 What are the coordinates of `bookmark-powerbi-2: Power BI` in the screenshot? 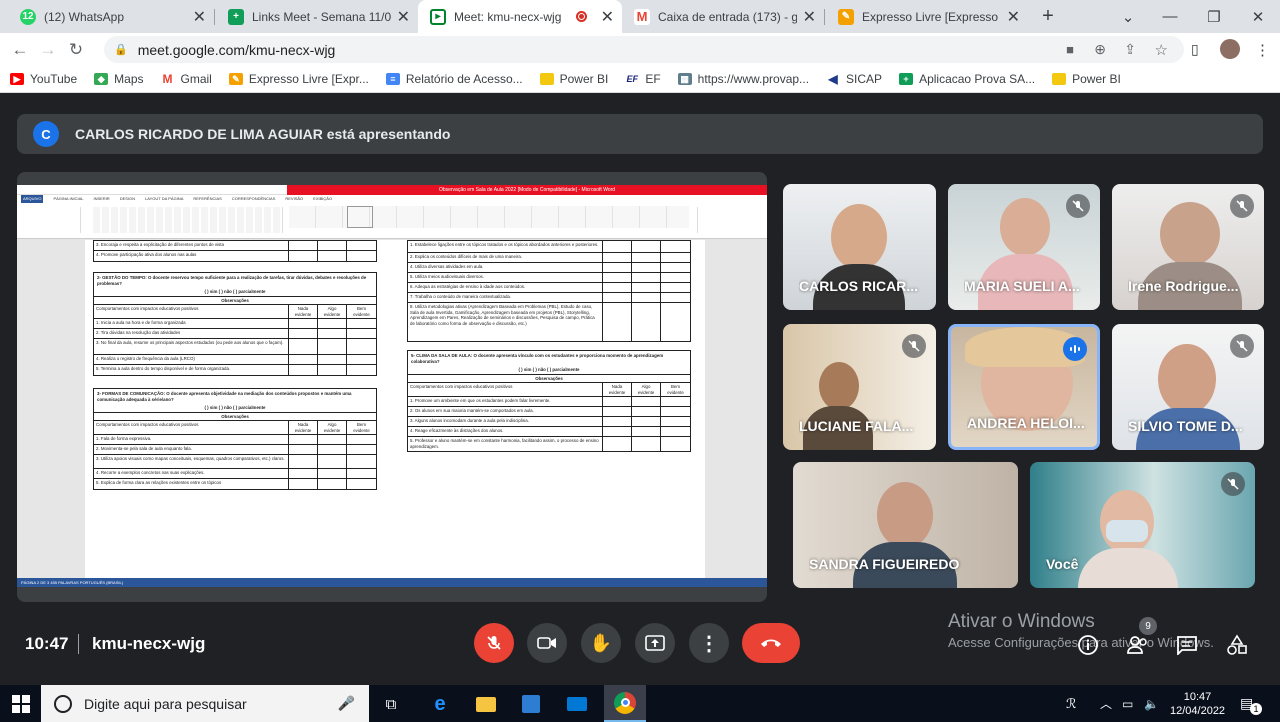 It's located at (1086, 79).